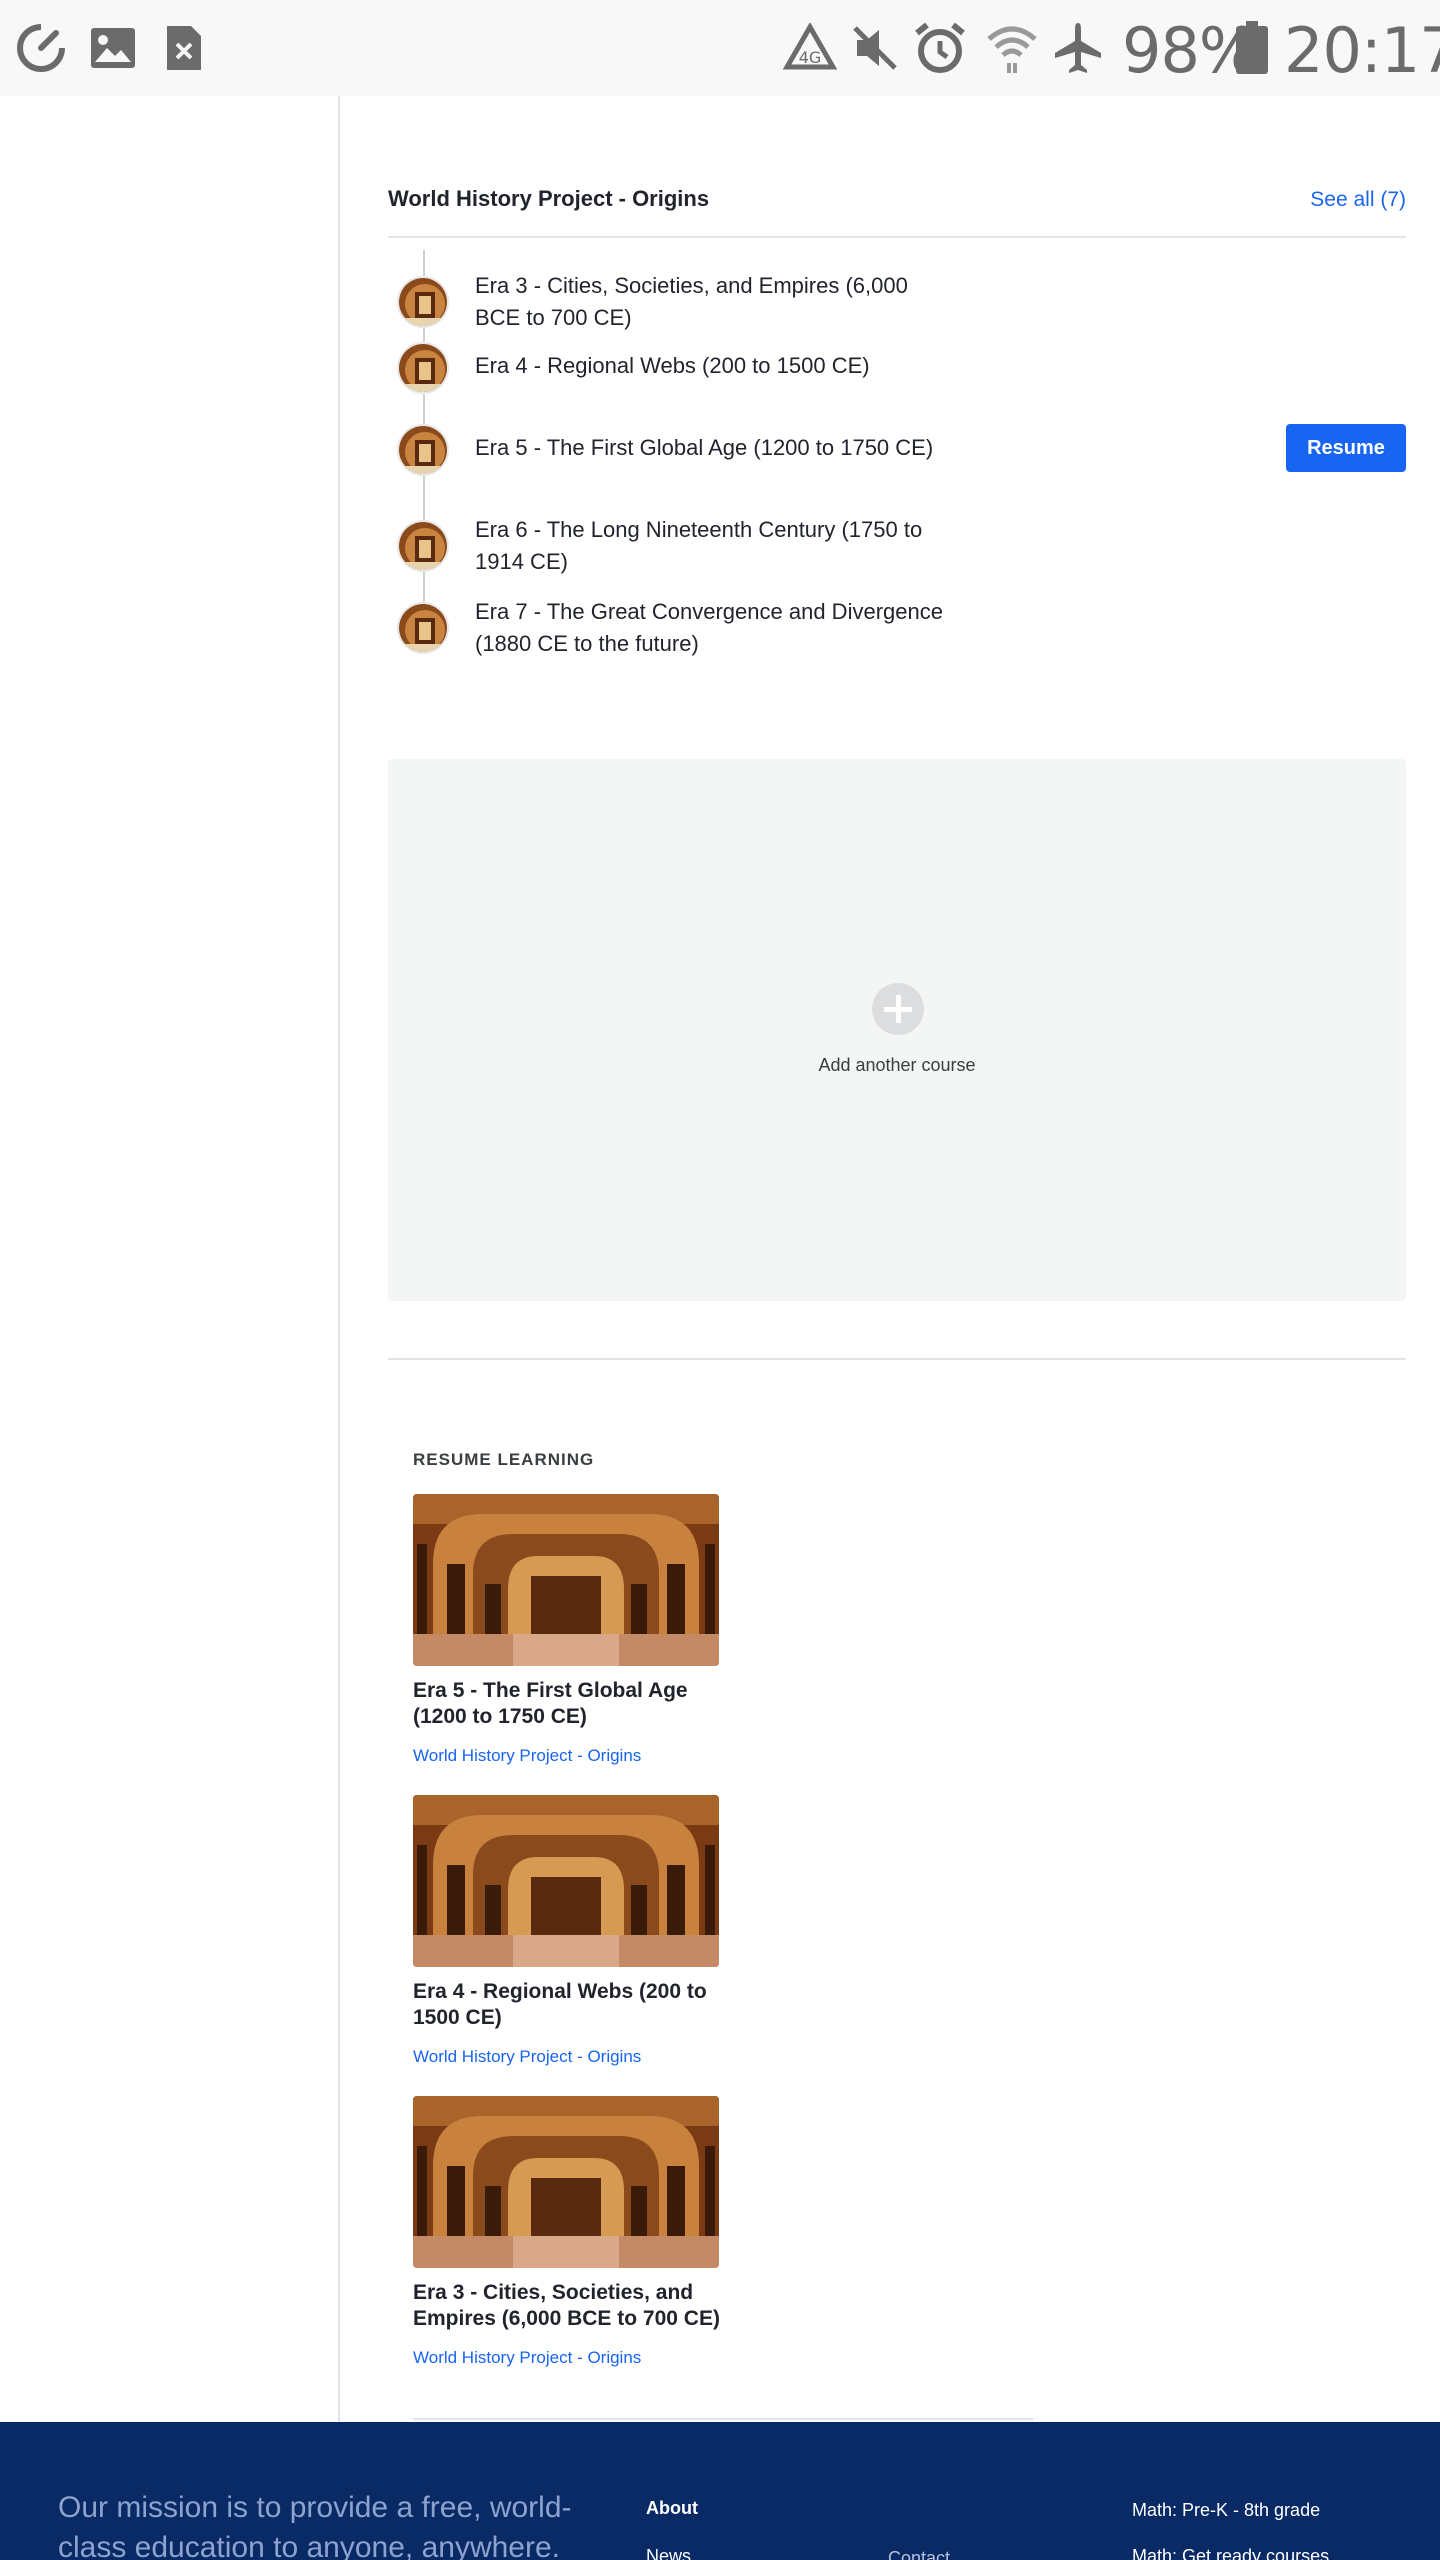 The image size is (1440, 2560). Describe the element at coordinates (560, 2004) in the screenshot. I see `resume-item-title: Era 4 - Regional Webs (200 to 1500 CE)` at that location.